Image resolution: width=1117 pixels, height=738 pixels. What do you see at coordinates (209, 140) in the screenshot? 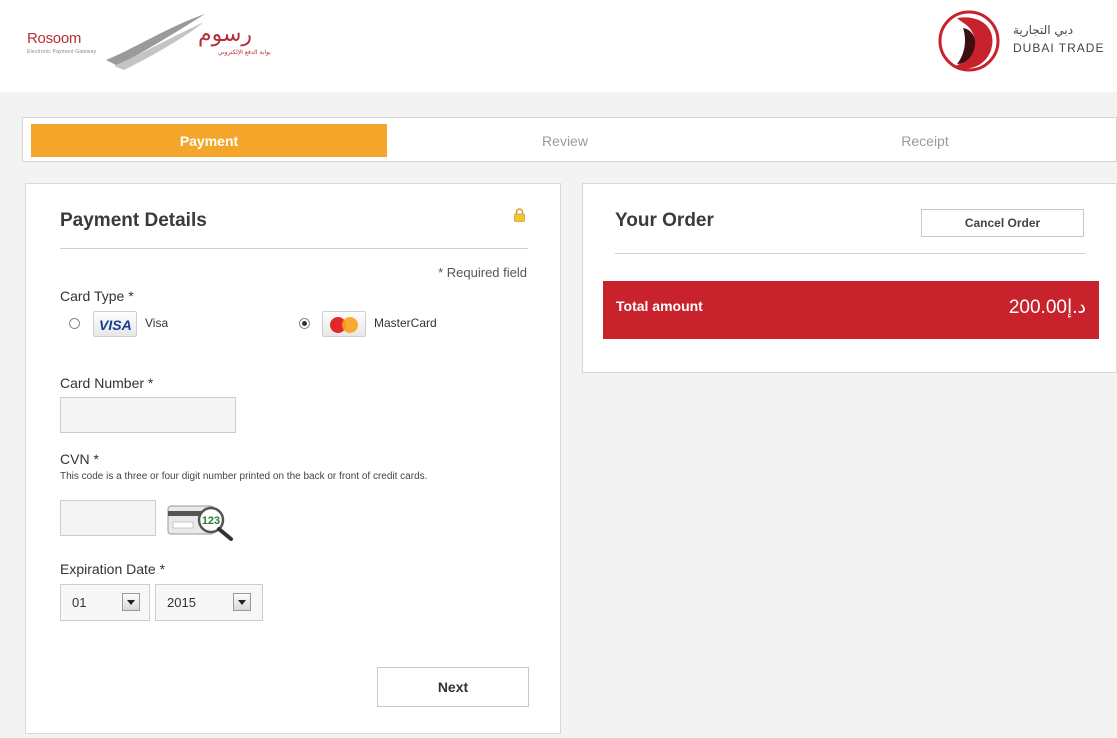
I see `step-payment: Payment` at bounding box center [209, 140].